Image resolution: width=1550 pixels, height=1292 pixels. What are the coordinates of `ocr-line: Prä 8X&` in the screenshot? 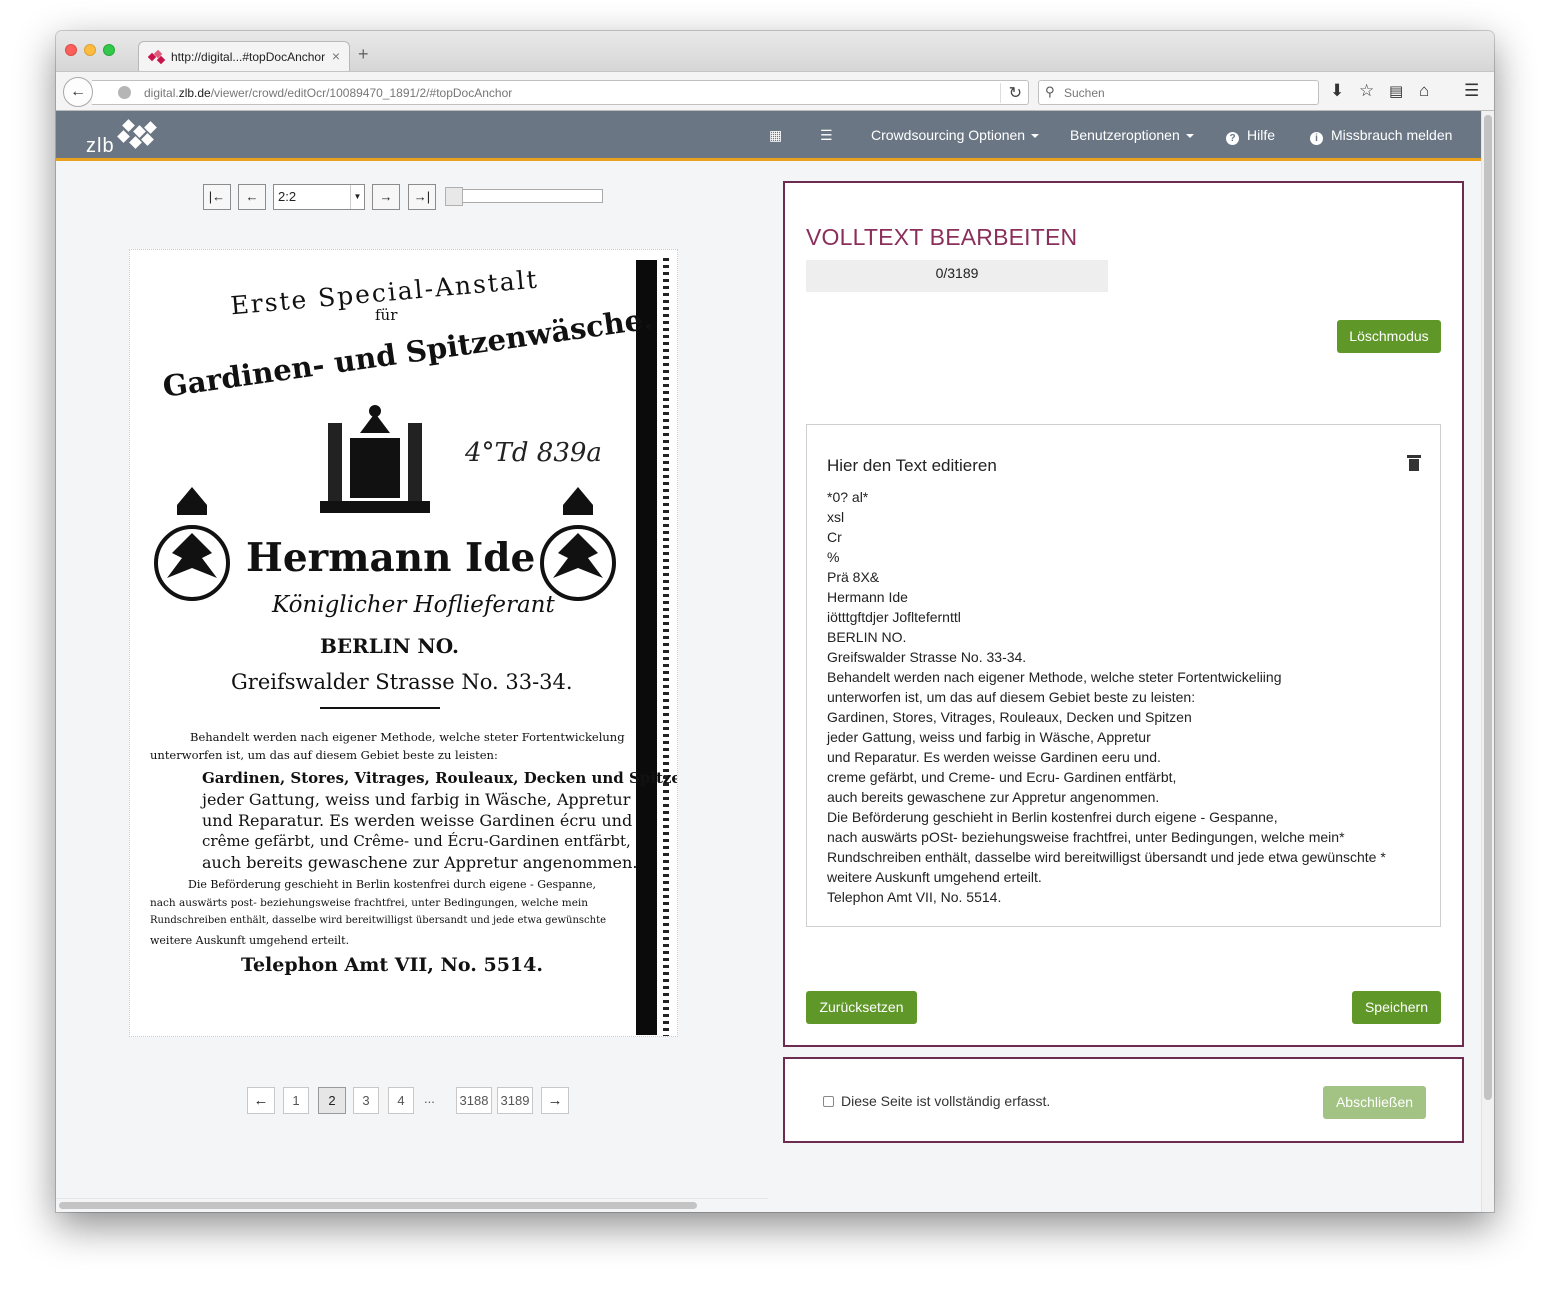 It's located at (1106, 577).